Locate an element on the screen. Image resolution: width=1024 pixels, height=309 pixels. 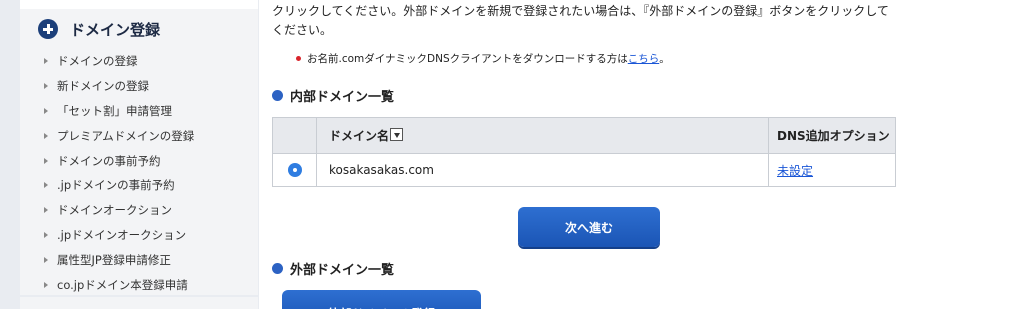
internal-domain-title: 内部ドメイン一覧 is located at coordinates (342, 97).